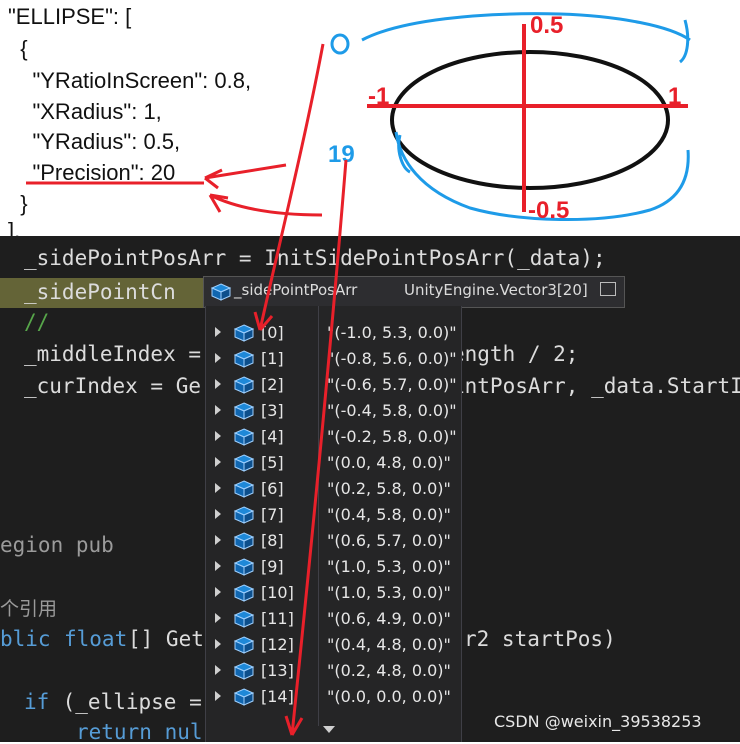  What do you see at coordinates (546, 25) in the screenshot?
I see `label-top: 0.5` at bounding box center [546, 25].